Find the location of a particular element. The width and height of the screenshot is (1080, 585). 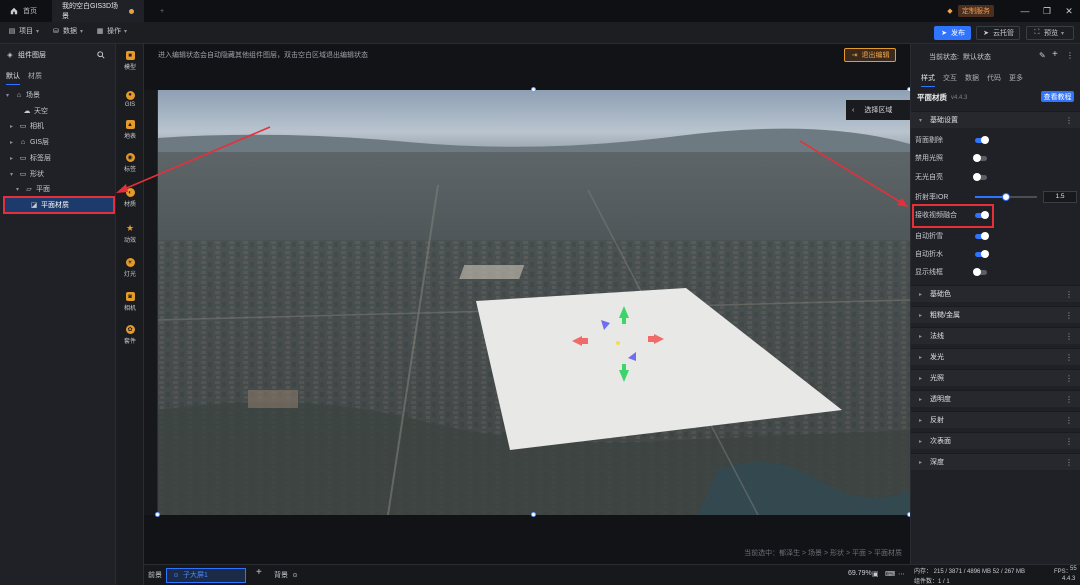

tab-more: 更多 is located at coordinates (1016, 80).